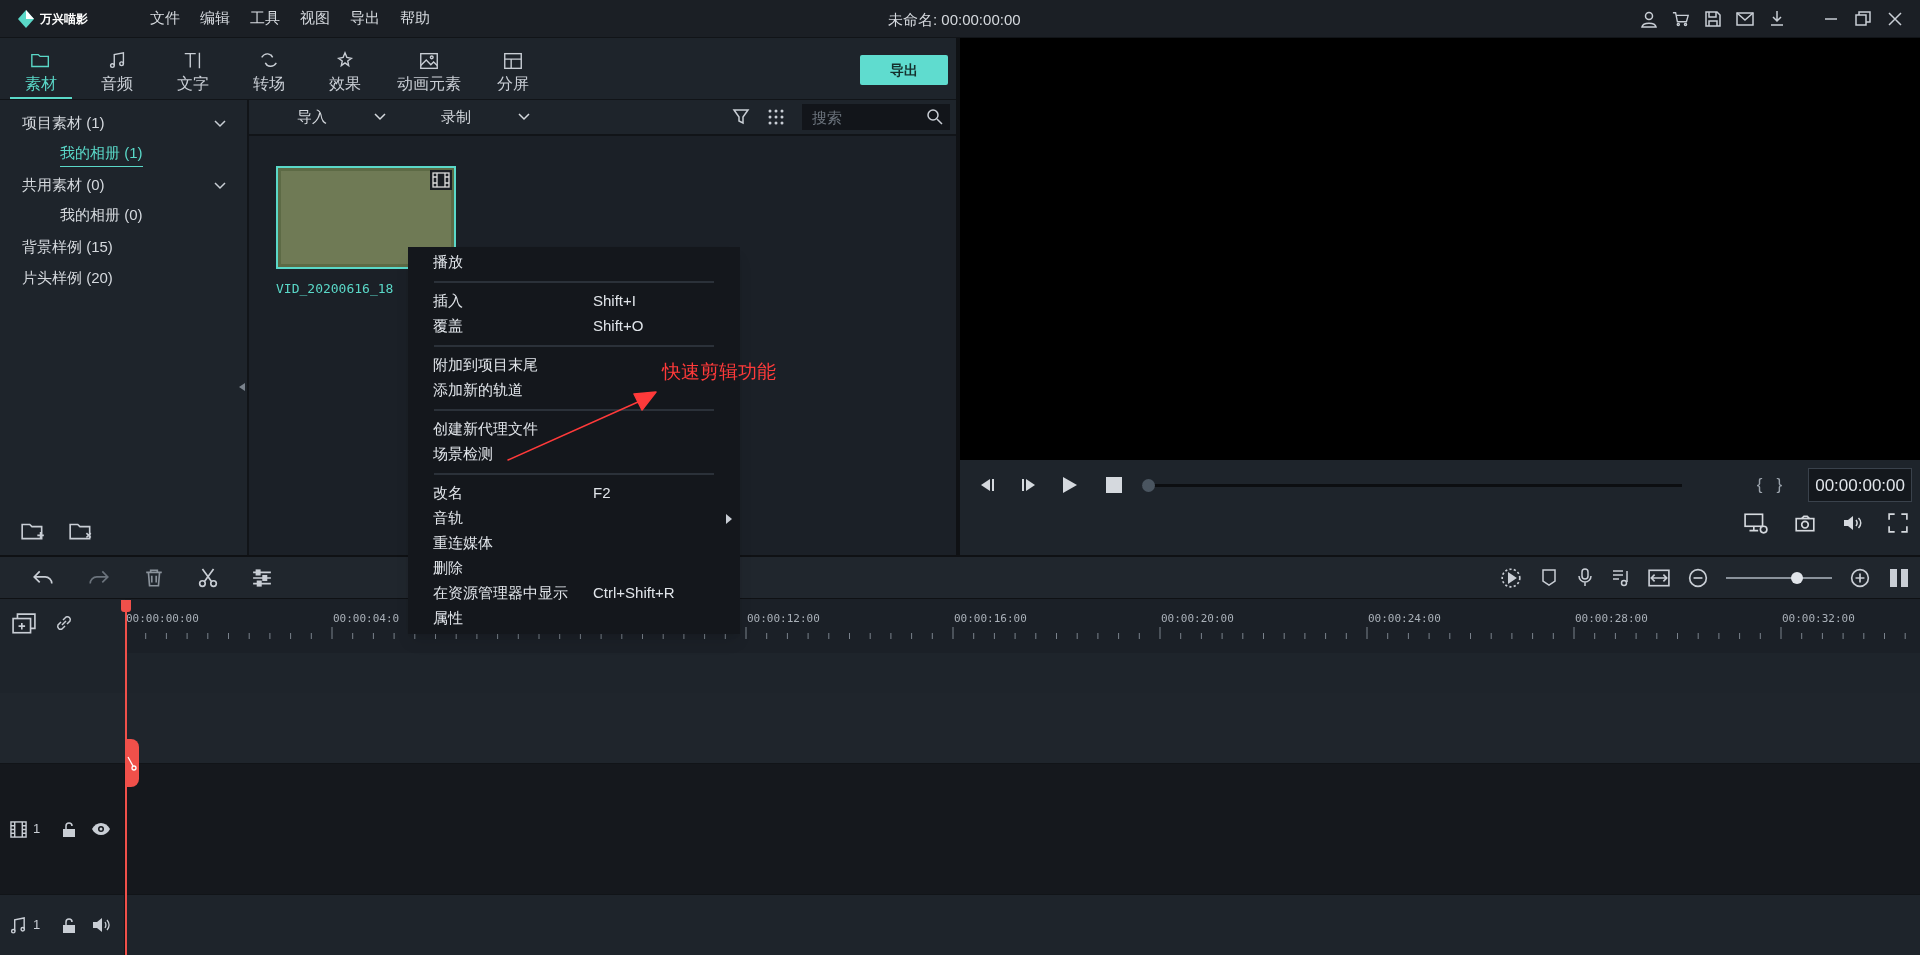 The image size is (1920, 955). What do you see at coordinates (1860, 485) in the screenshot?
I see `timecode: 00:00:00:00` at bounding box center [1860, 485].